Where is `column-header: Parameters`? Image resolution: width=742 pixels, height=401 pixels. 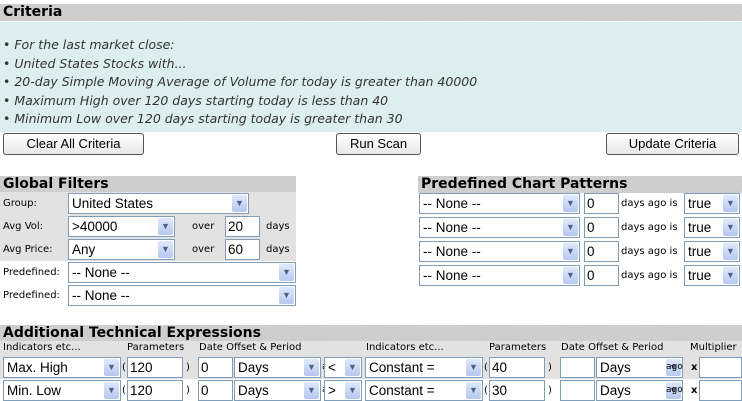
column-header: Parameters is located at coordinates (518, 347).